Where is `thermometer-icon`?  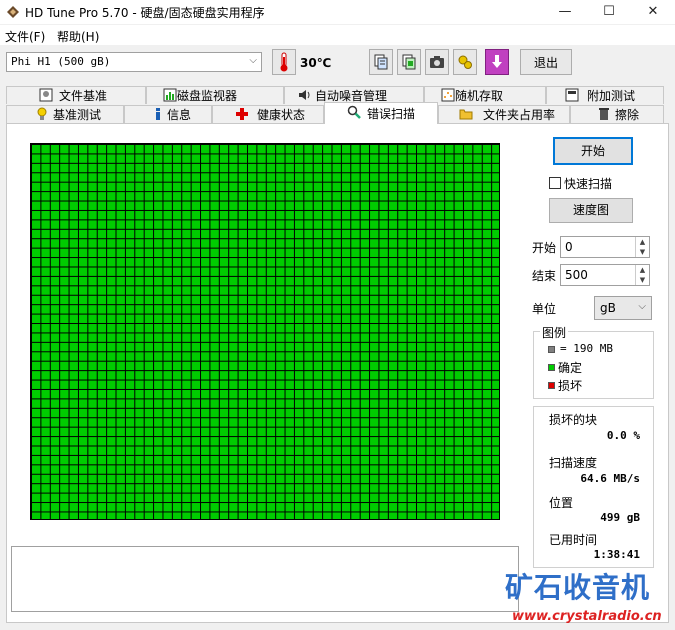 thermometer-icon is located at coordinates (284, 62).